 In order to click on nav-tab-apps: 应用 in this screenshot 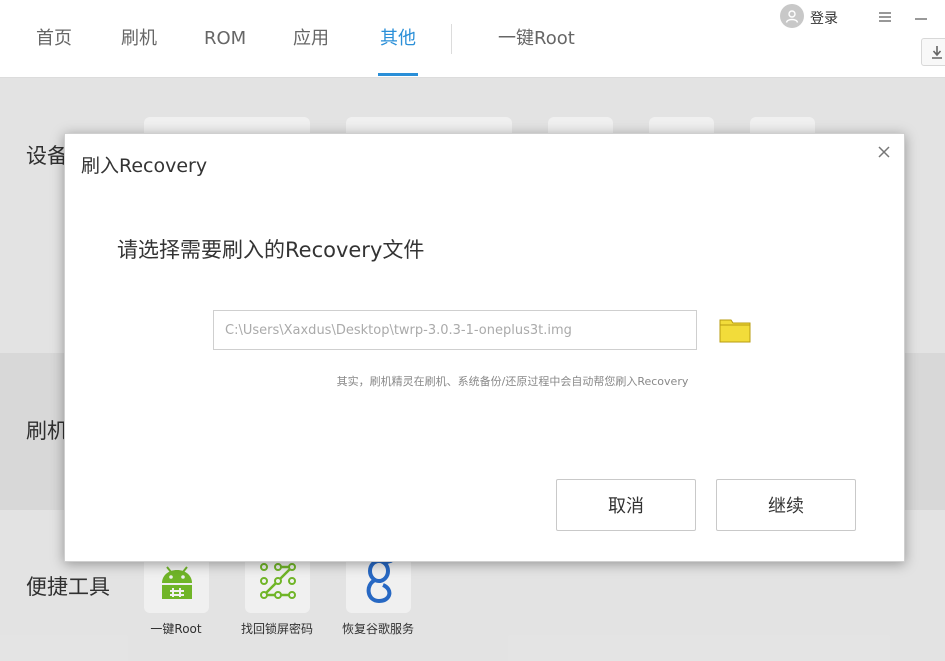, I will do `click(311, 39)`.